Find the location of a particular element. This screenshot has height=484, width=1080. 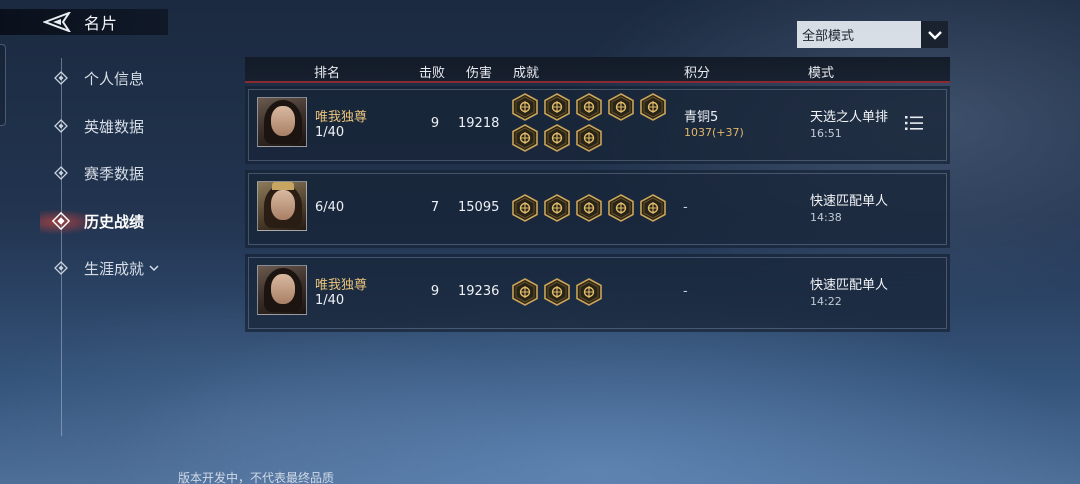

sidebar-item-label: 生涯成就 is located at coordinates (114, 268).